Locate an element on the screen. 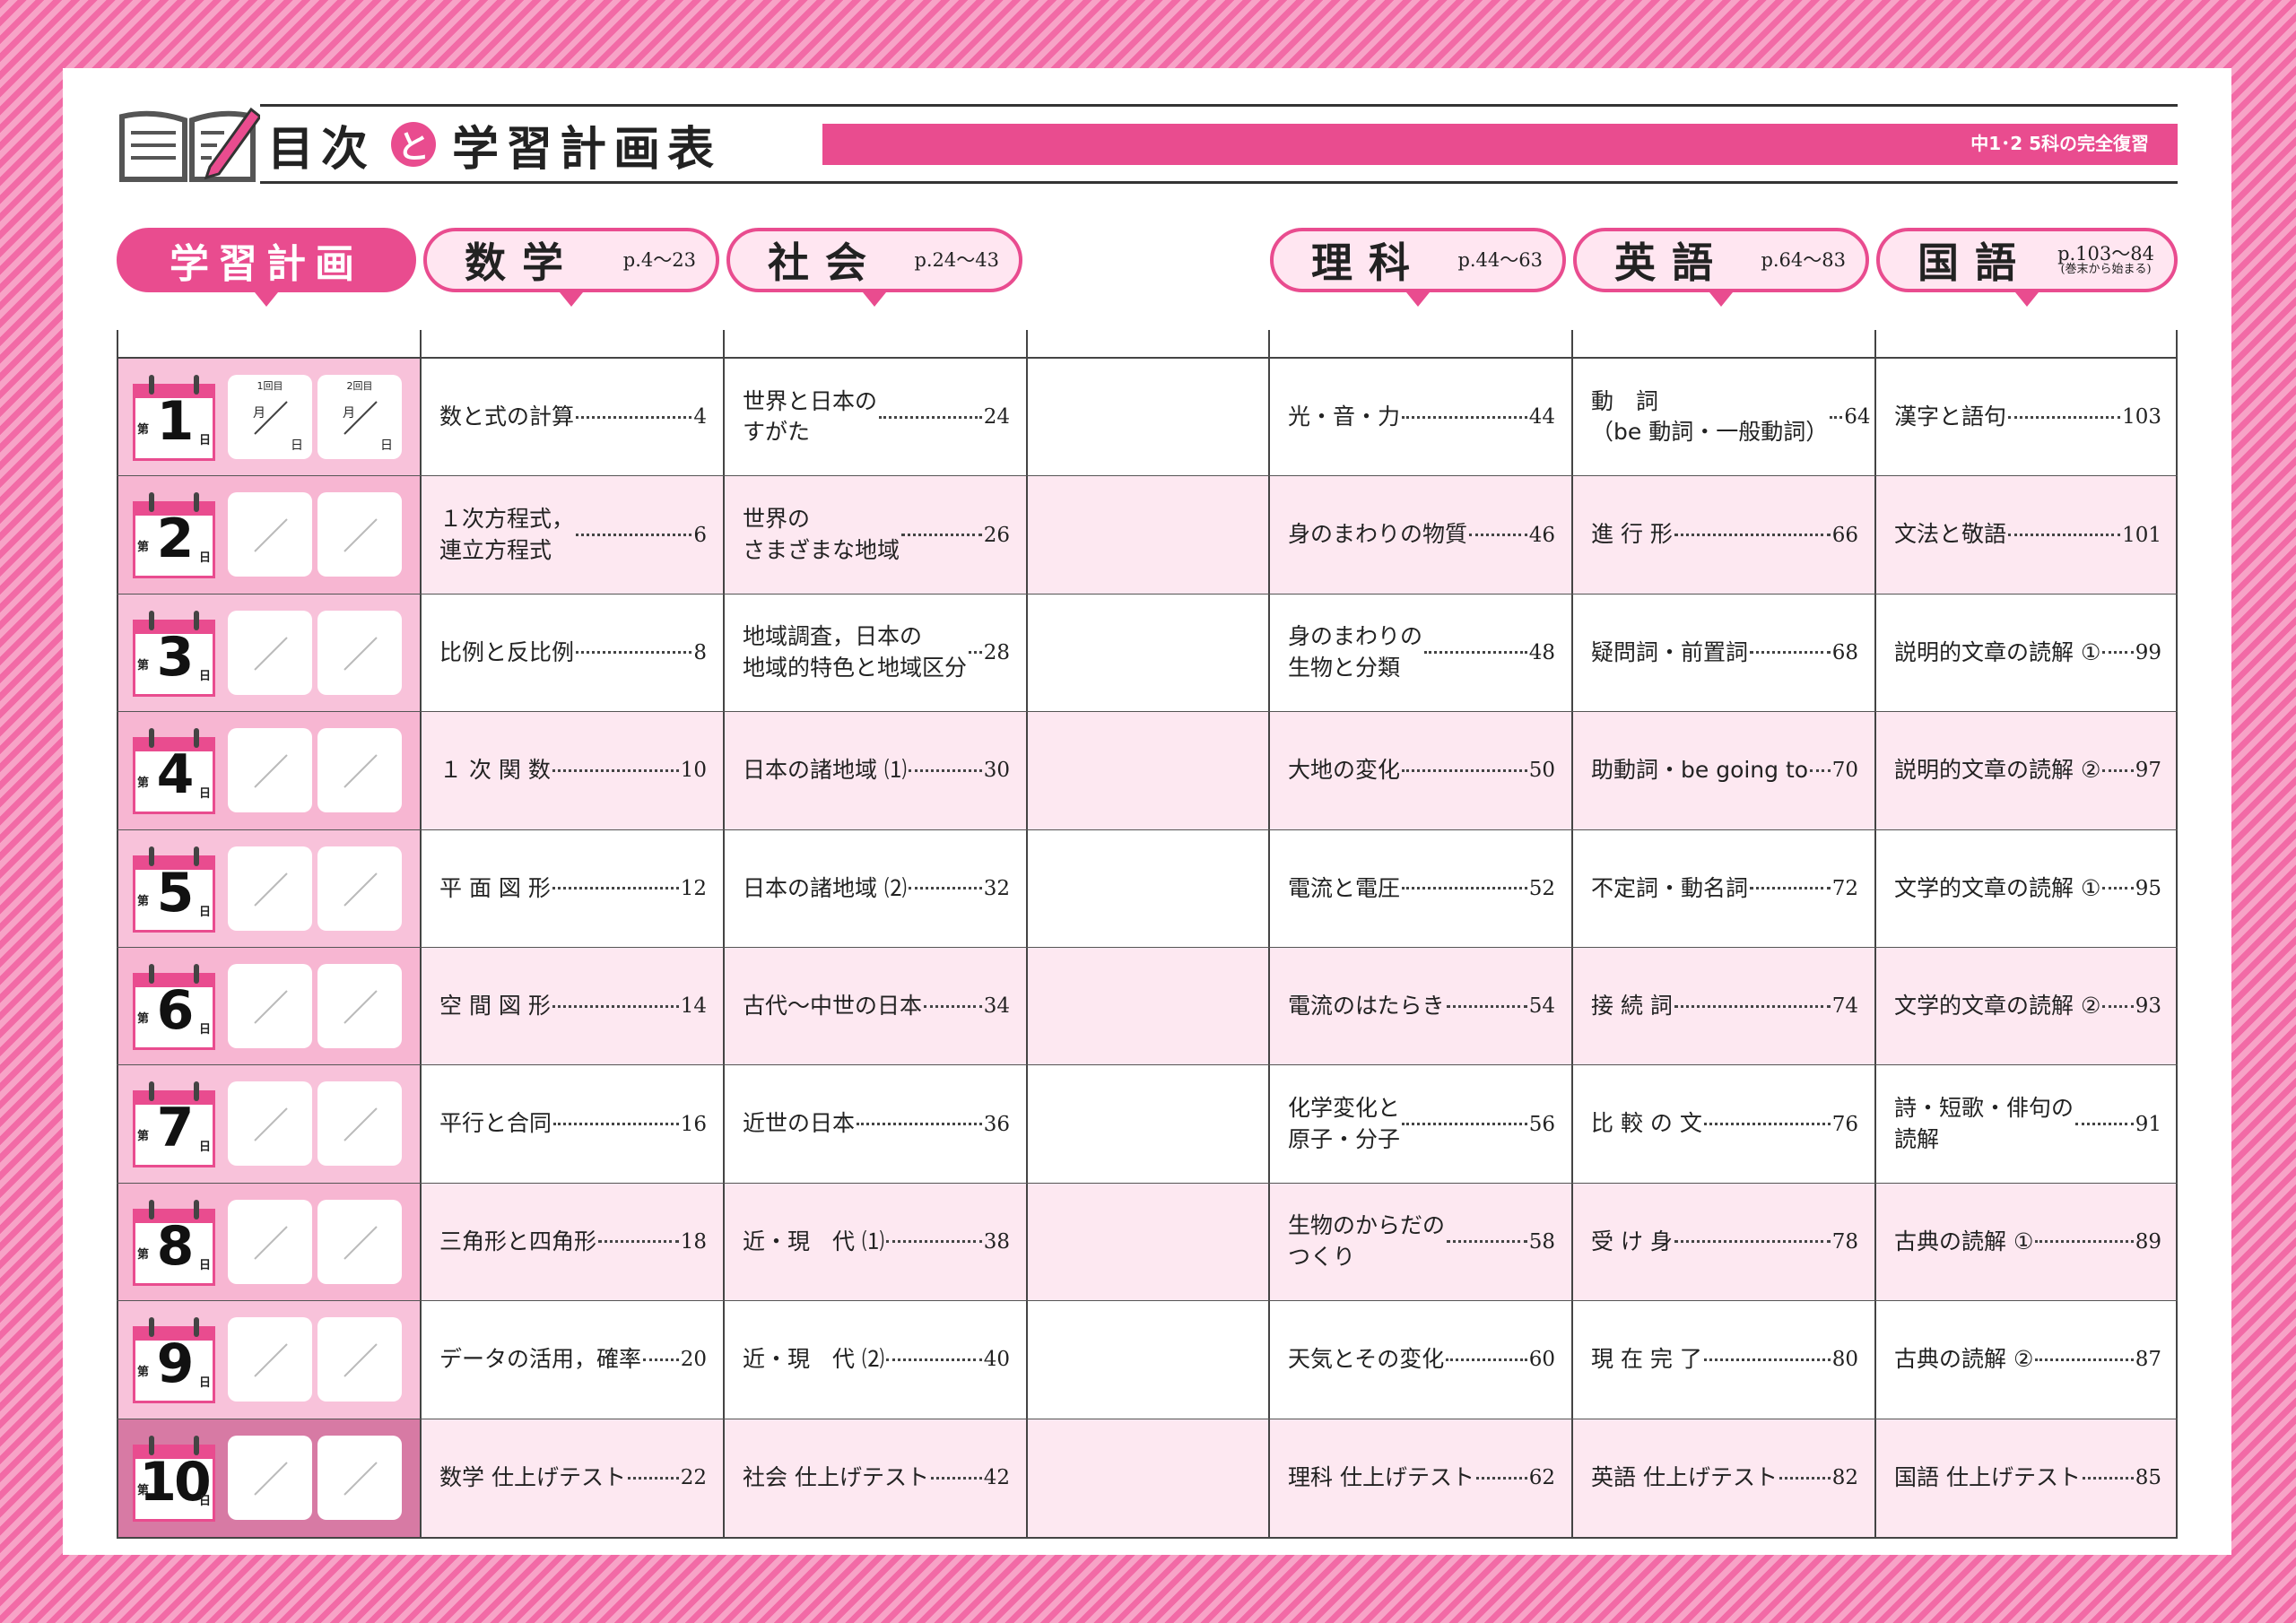 The height and width of the screenshot is (1623, 2296). toc-entry: 日本の諸地域 ⑵ 32 is located at coordinates (876, 889).